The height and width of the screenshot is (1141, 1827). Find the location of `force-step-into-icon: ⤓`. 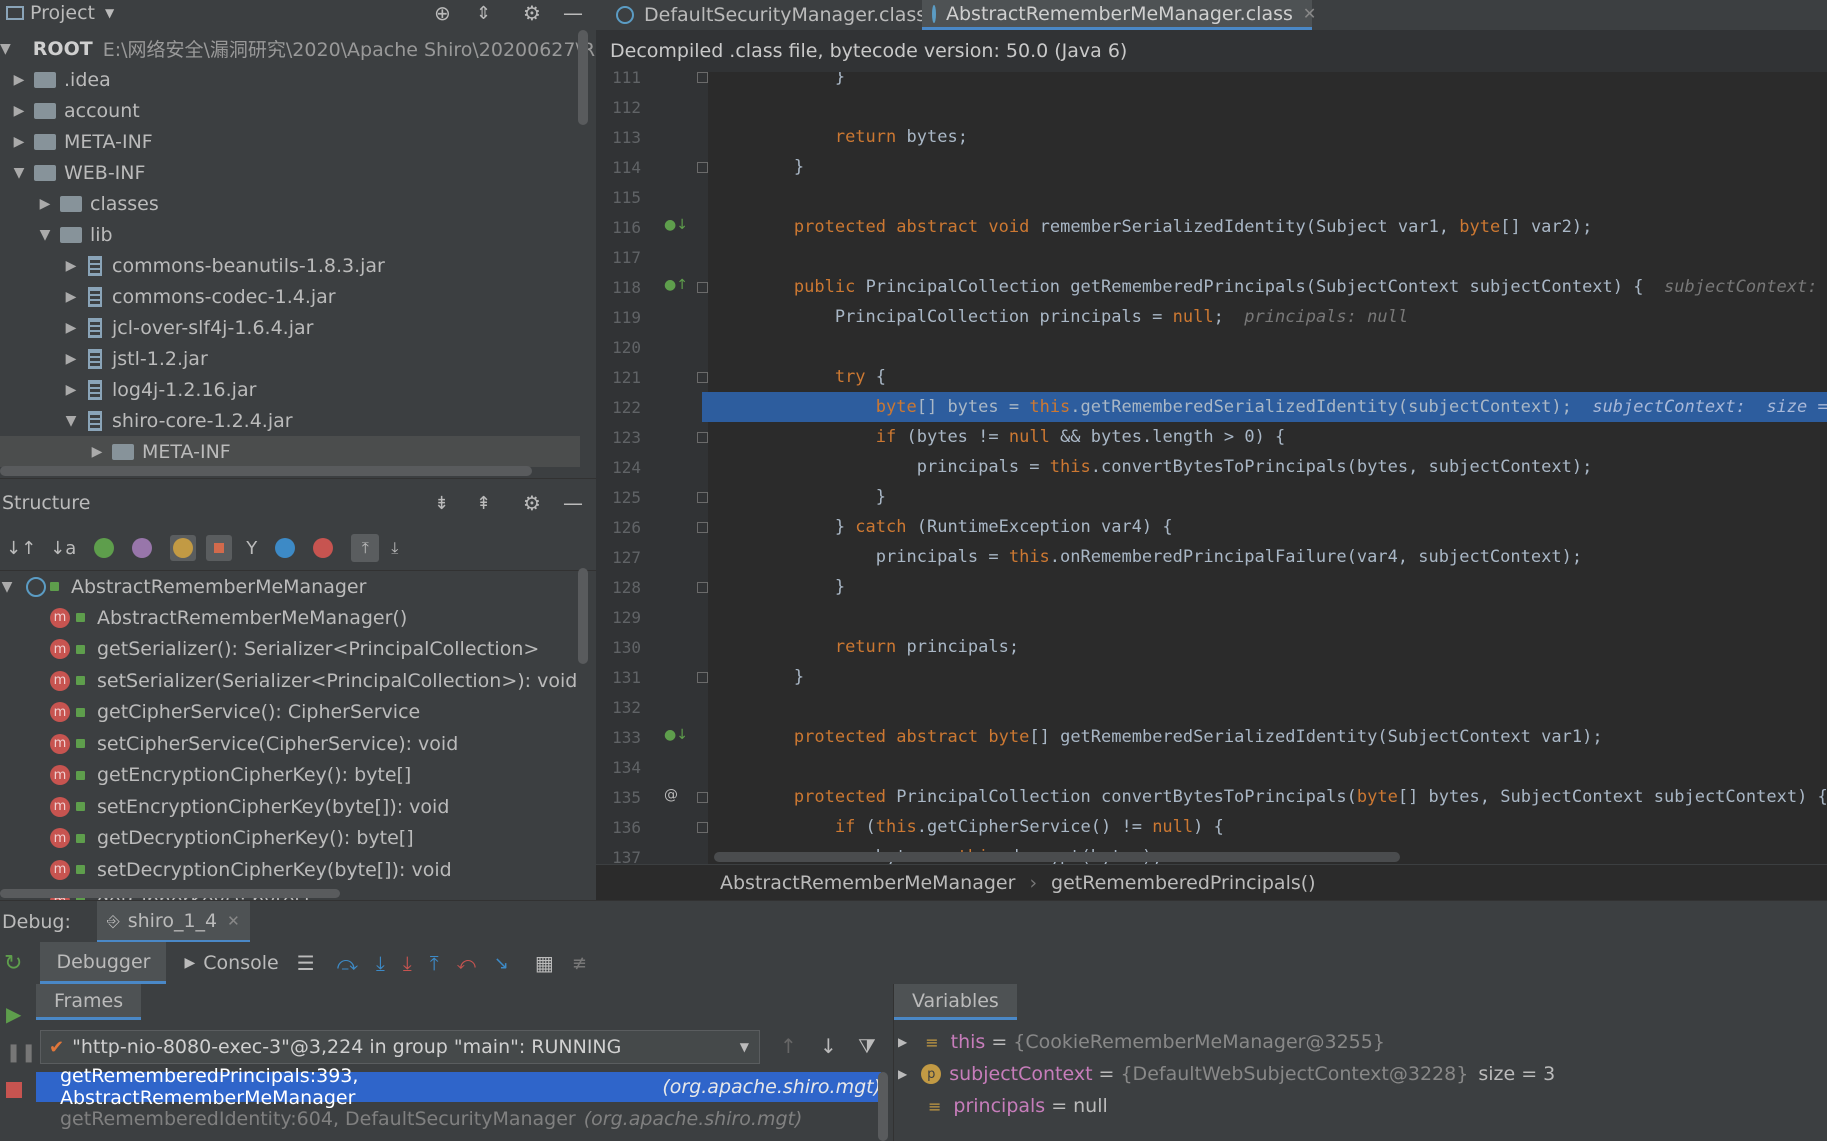

force-step-into-icon: ⤓ is located at coordinates (407, 963).